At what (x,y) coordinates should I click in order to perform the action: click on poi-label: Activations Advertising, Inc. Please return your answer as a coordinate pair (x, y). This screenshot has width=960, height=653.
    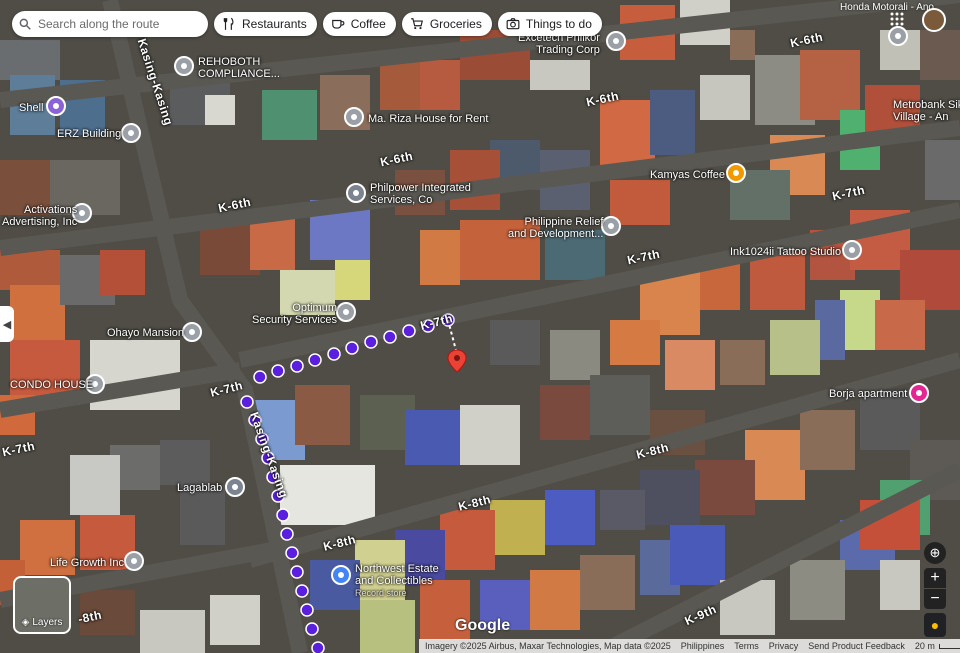
    Looking at the image, I should click on (39, 216).